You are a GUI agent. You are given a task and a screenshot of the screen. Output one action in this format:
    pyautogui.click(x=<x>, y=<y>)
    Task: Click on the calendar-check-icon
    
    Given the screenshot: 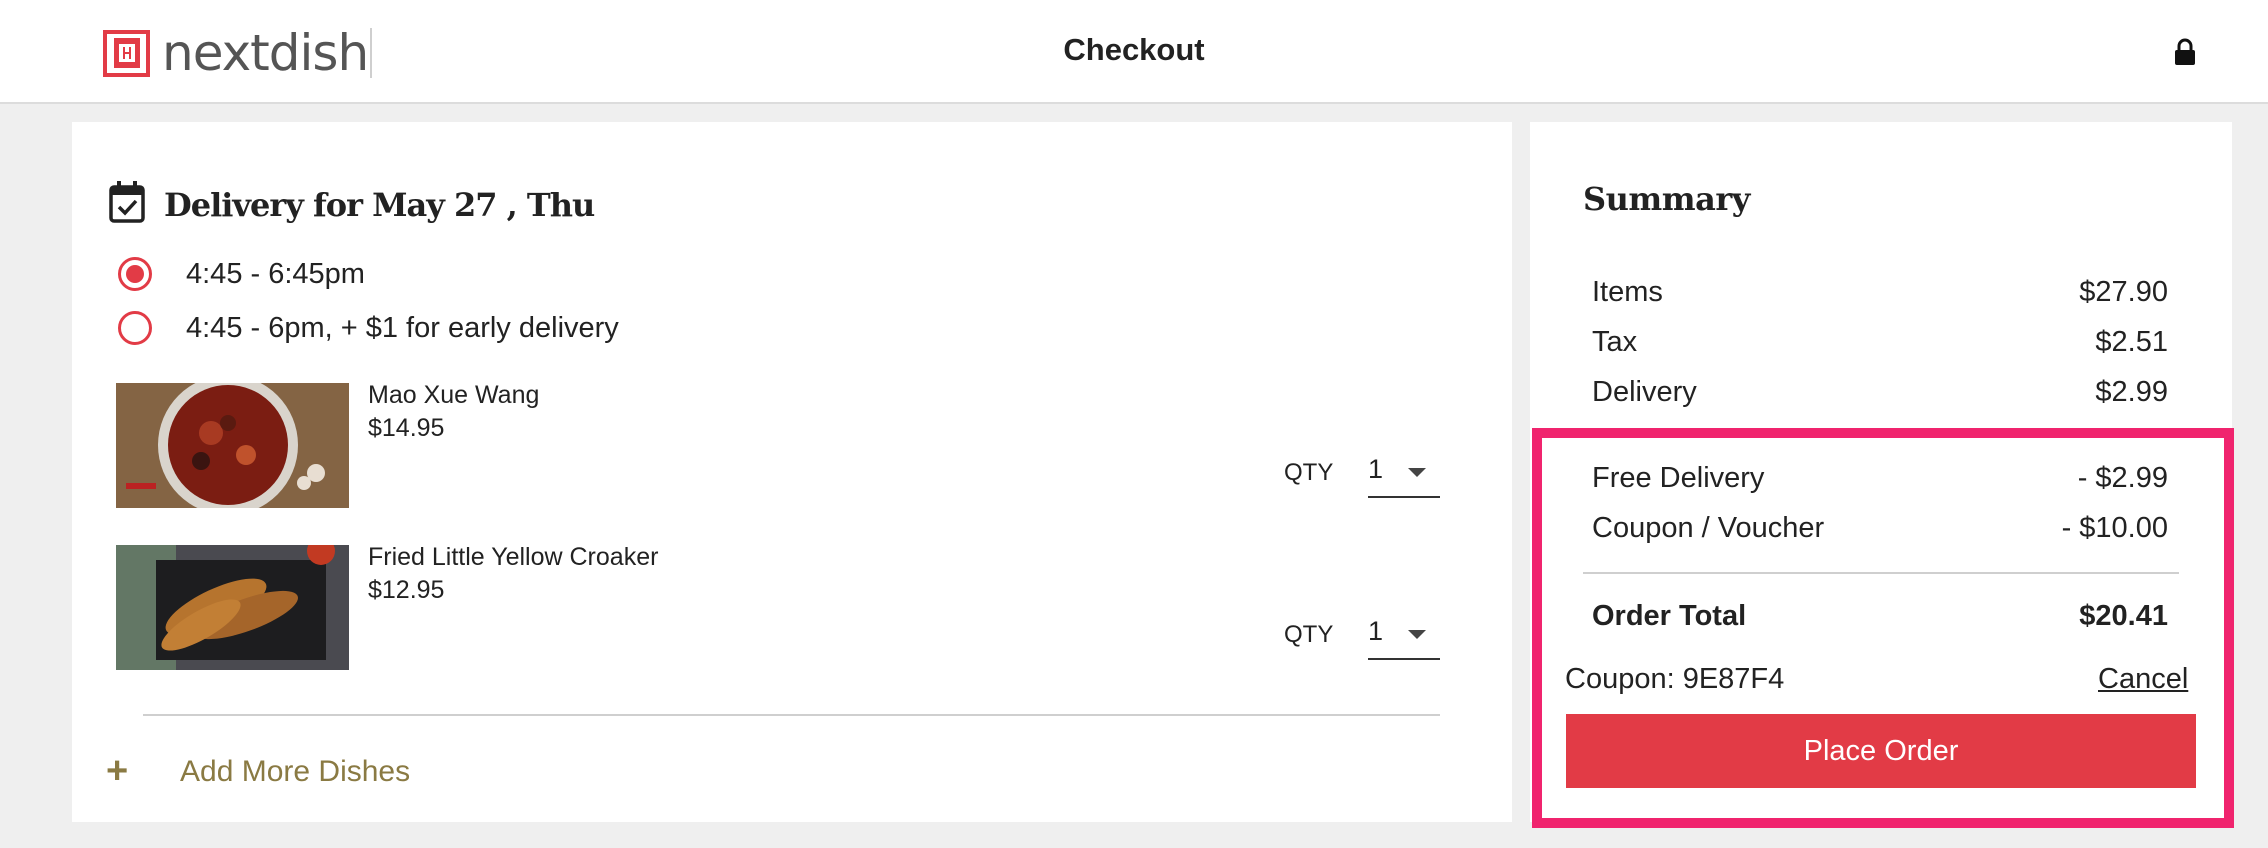 What is the action you would take?
    pyautogui.click(x=127, y=204)
    